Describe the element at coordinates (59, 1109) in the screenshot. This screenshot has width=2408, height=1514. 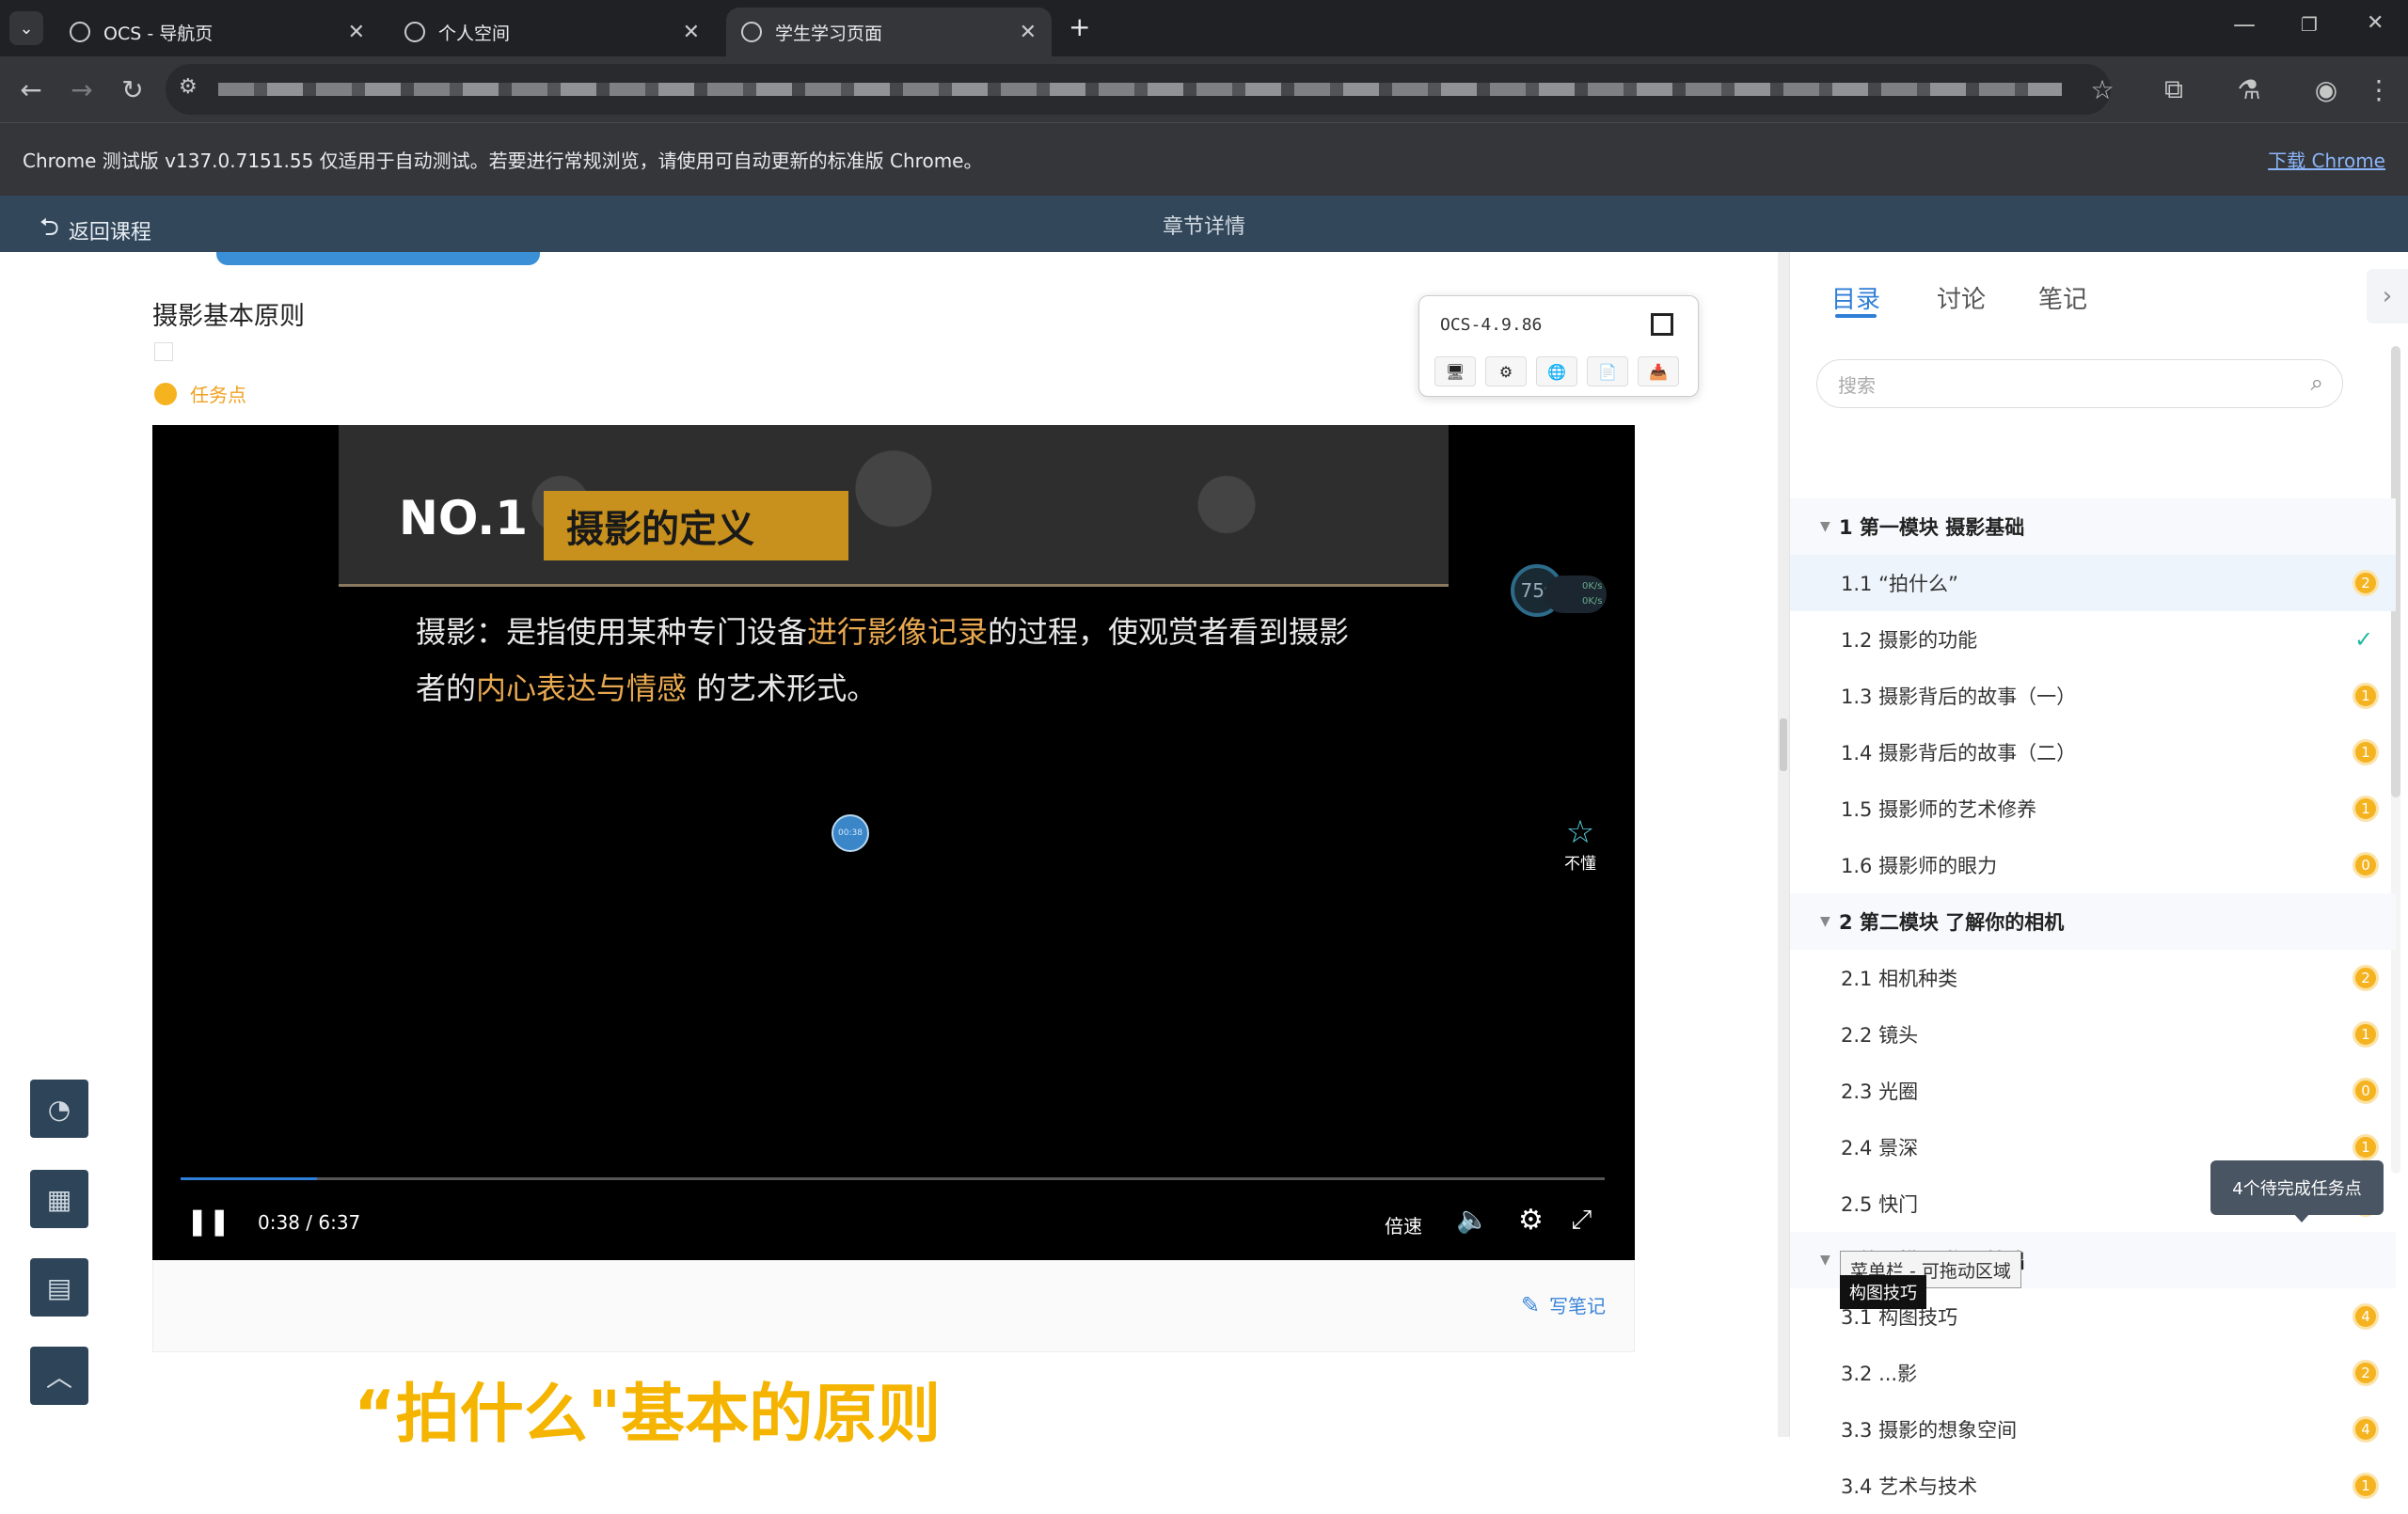
I see `ai-assistant-icon: ◔` at that location.